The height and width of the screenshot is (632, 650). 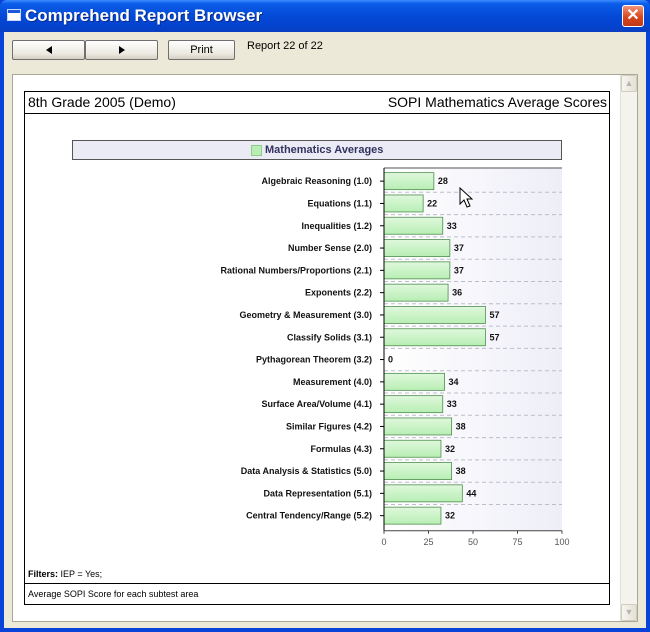 I want to click on close-icon: ✕, so click(x=633, y=15).